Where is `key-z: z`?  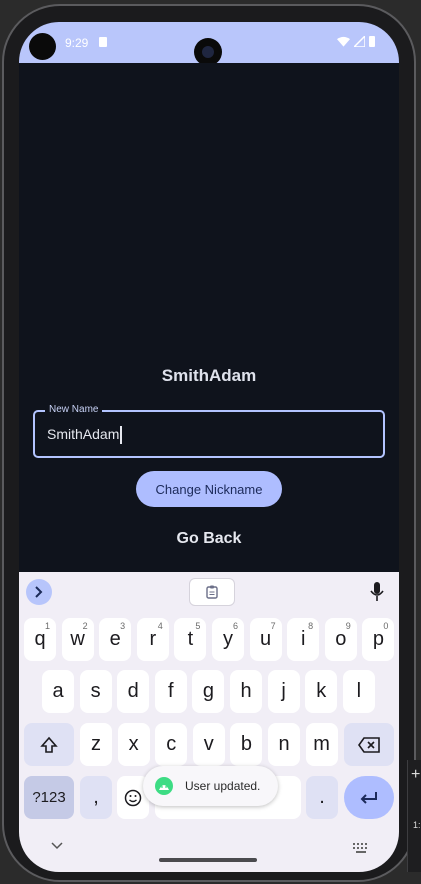 key-z: z is located at coordinates (96, 744).